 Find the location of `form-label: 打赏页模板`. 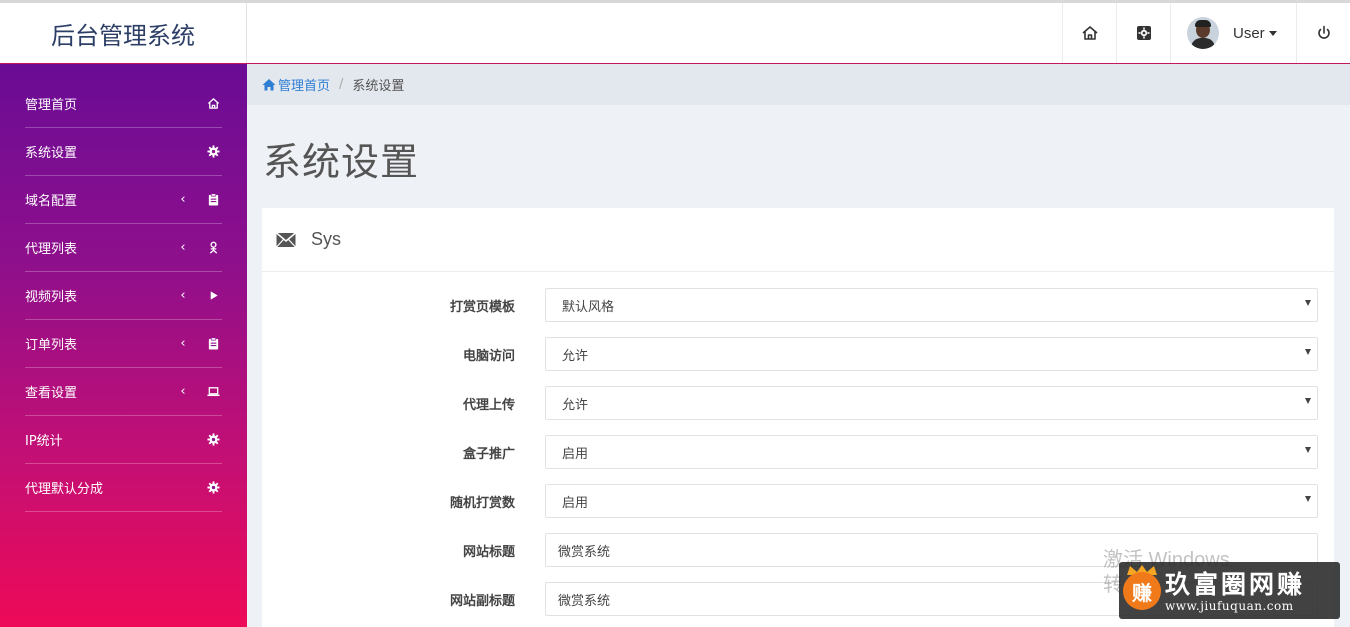

form-label: 打赏页模板 is located at coordinates (482, 307).